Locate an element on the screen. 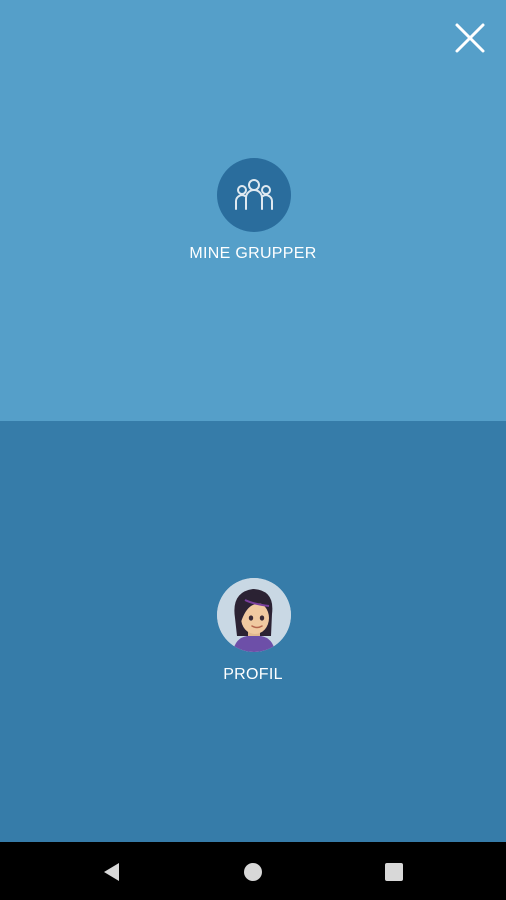  close-icon is located at coordinates (470, 38).